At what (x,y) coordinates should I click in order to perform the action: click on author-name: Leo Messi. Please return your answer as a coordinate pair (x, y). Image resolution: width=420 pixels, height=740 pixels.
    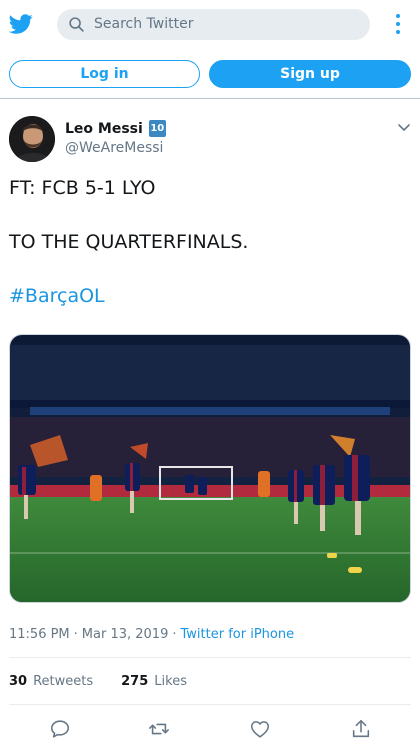
    Looking at the image, I should click on (104, 129).